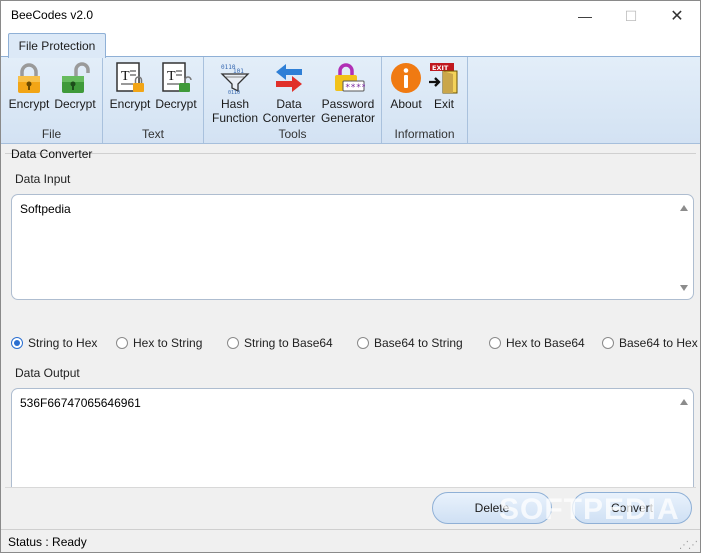 This screenshot has height=553, width=701. I want to click on ribbon-group-file: Encrypt Decrypt File, so click(52, 100).